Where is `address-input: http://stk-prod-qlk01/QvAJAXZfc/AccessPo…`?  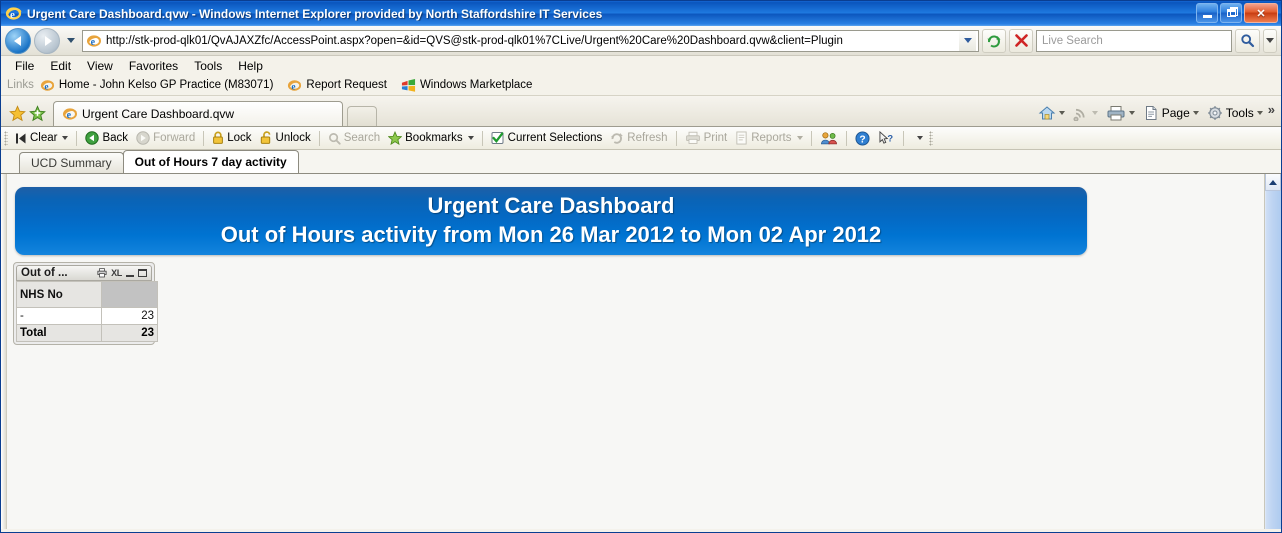
address-input: http://stk-prod-qlk01/QvAJAXZfc/AccessPo… is located at coordinates (532, 41).